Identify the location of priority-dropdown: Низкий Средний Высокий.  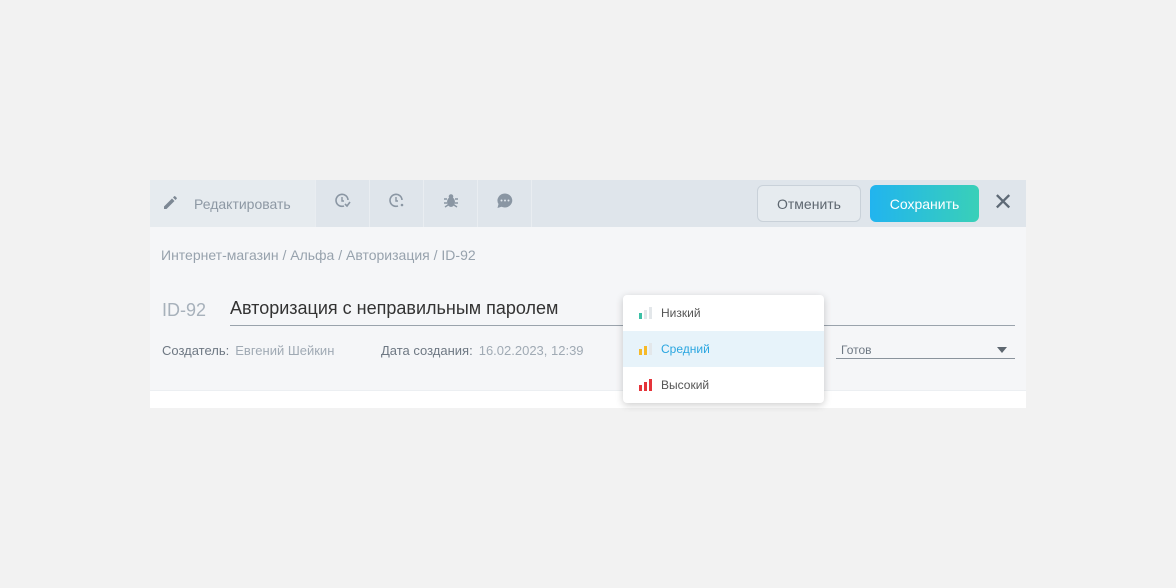
(723, 349).